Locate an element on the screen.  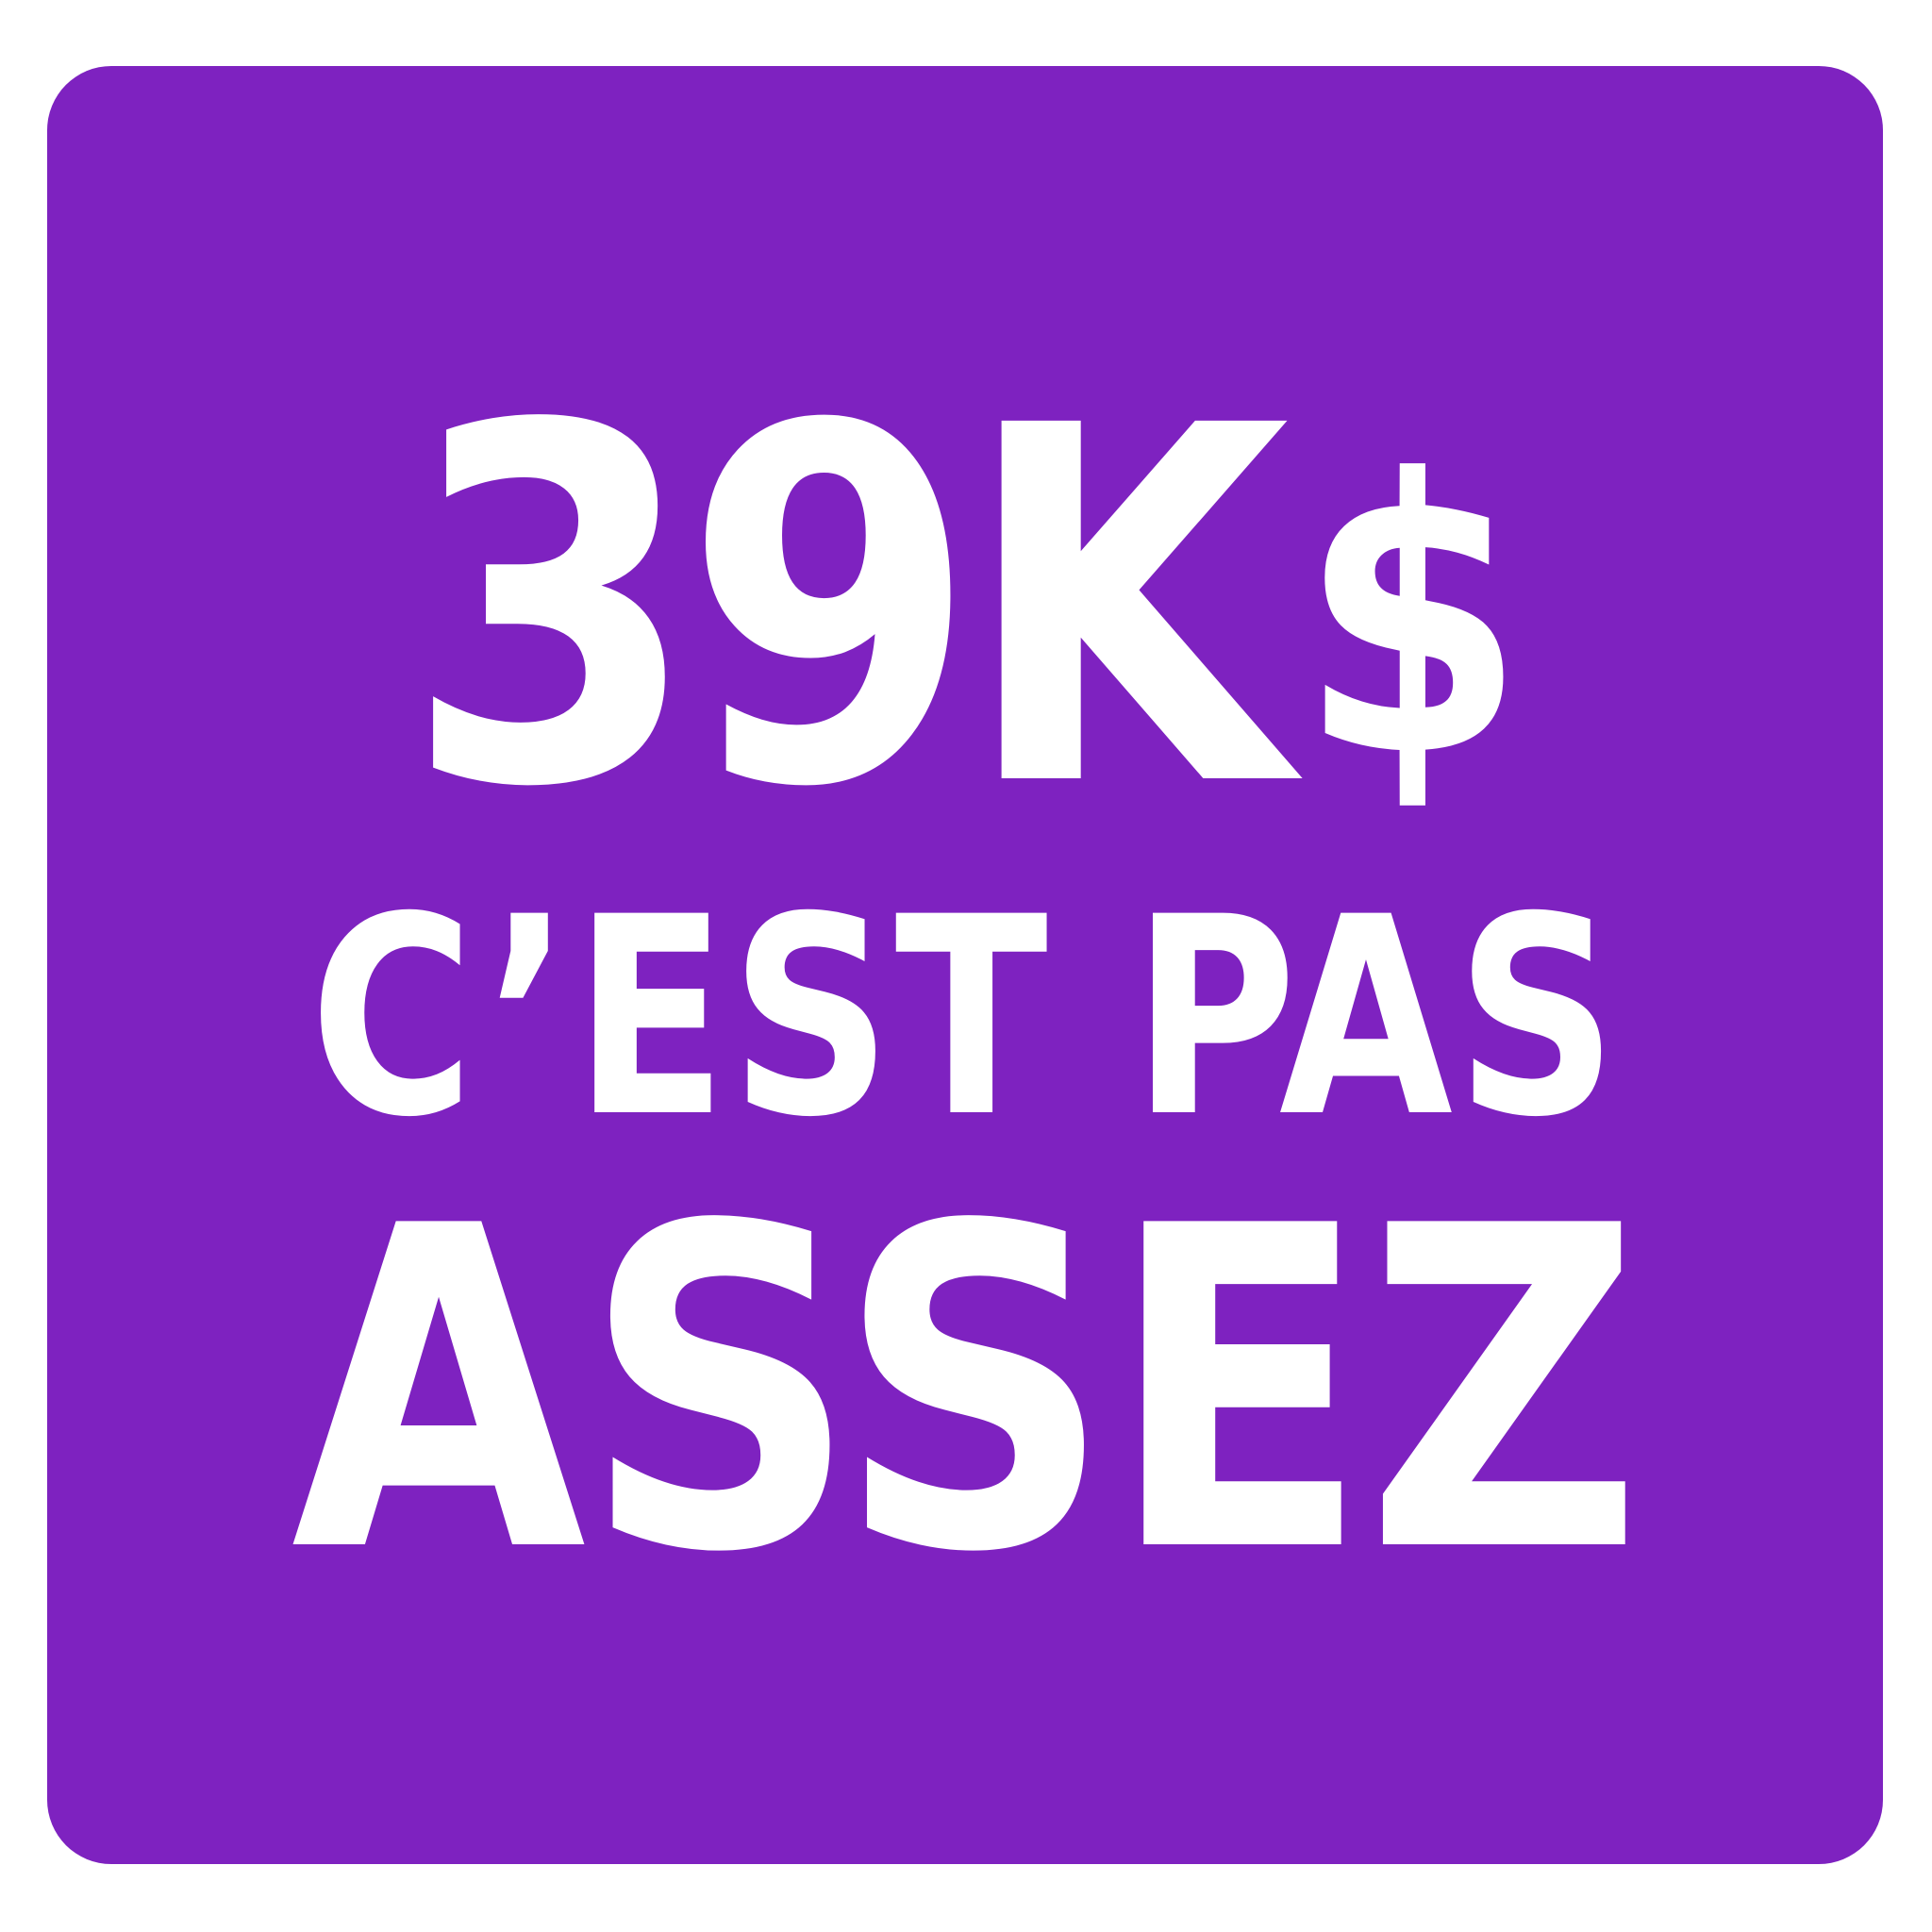
headline-line-2: C’EST PAS is located at coordinates (965, 1018).